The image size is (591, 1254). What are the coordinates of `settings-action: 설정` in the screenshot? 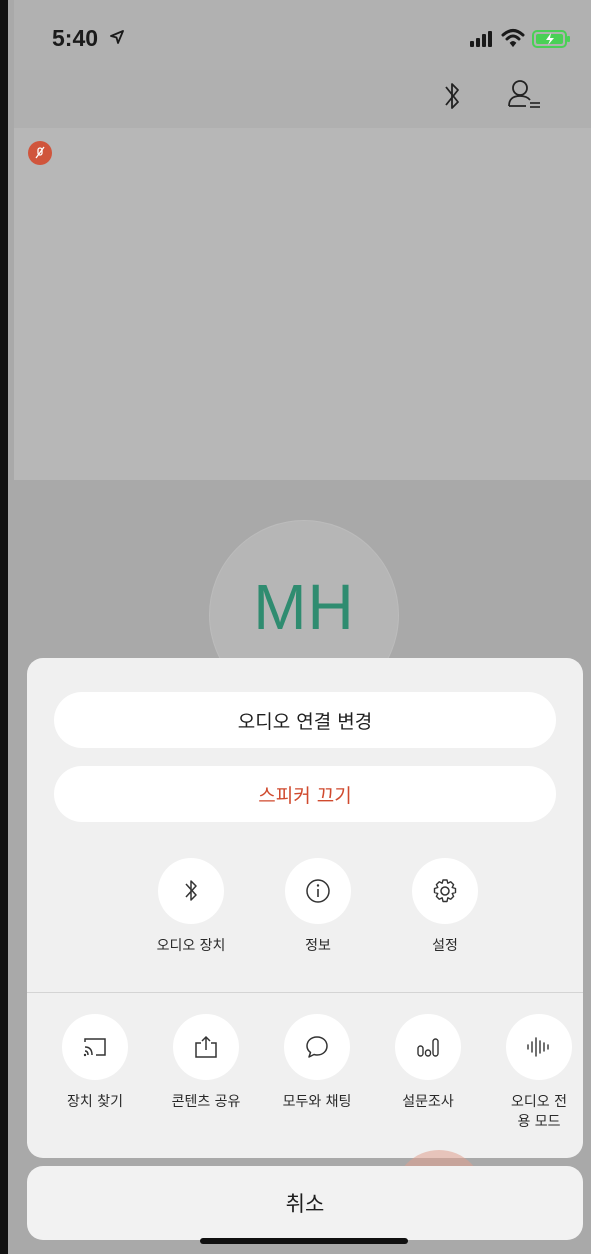 It's located at (445, 907).